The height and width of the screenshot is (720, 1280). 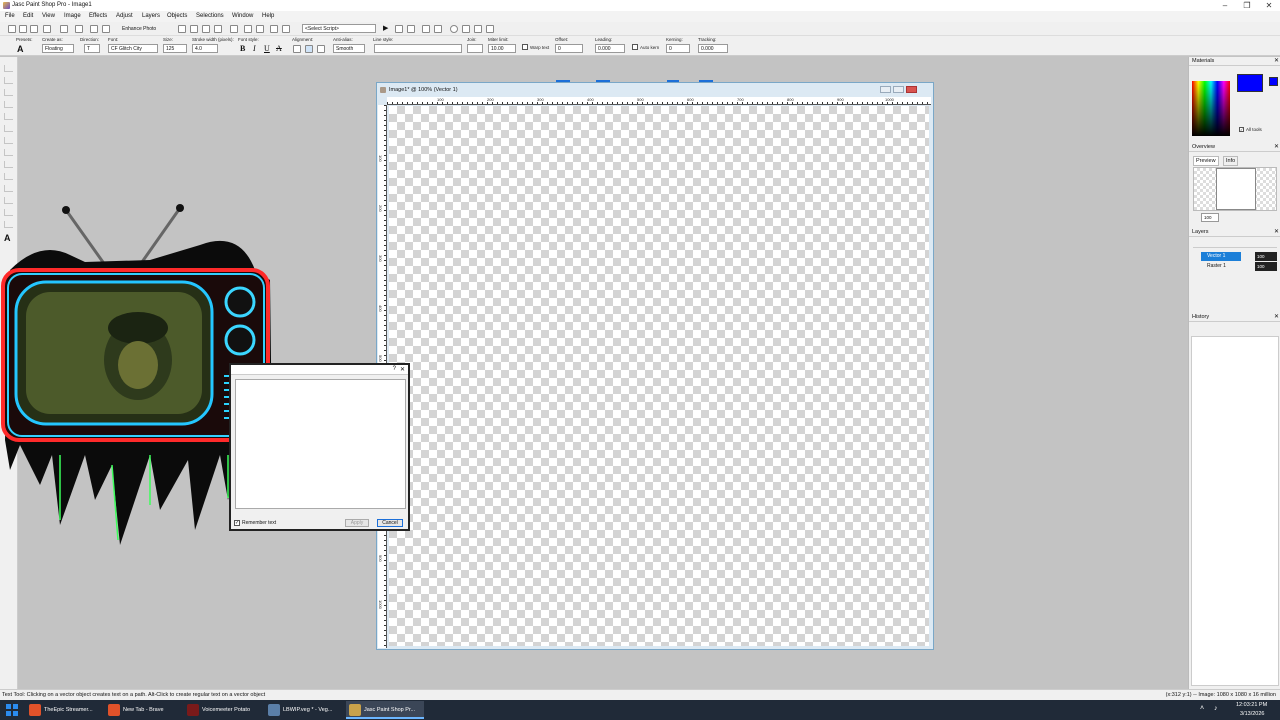 I want to click on scratch-icon, so click(x=218, y=29).